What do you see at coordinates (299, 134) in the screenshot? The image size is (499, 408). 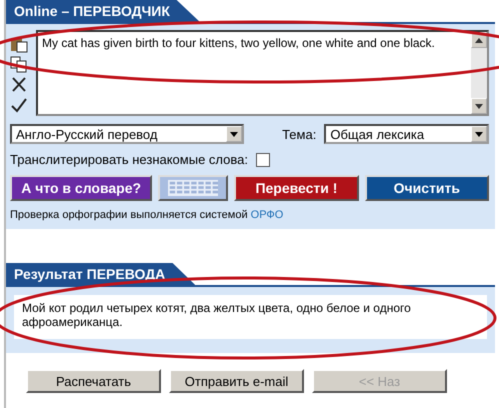 I see `topic-label: Тема:` at bounding box center [299, 134].